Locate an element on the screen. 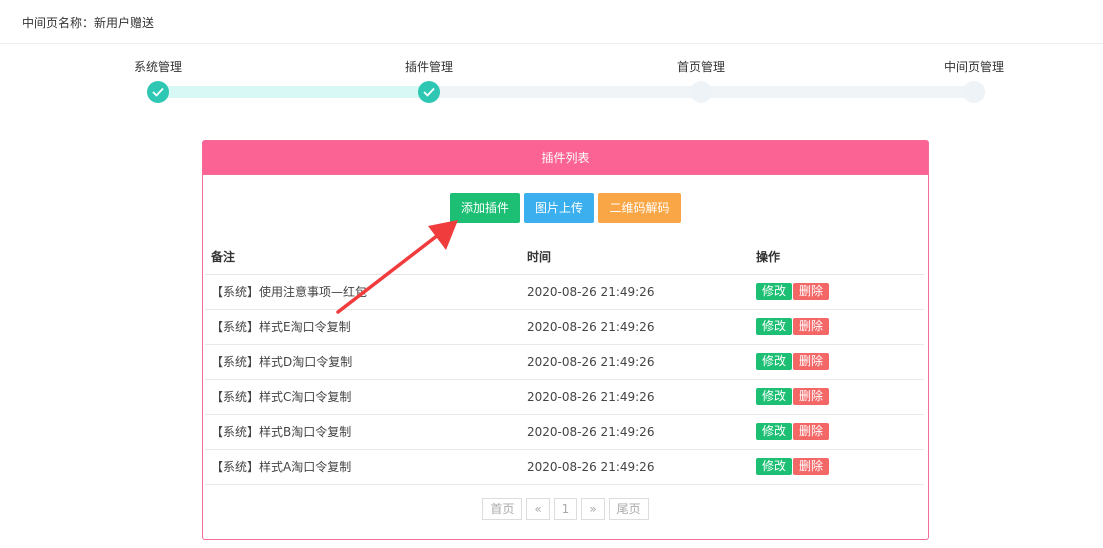 This screenshot has width=1103, height=548. table-row: 【系统】样式D淘口令复制 2020-08-26 21:49:26 修改 删除 is located at coordinates (564, 362).